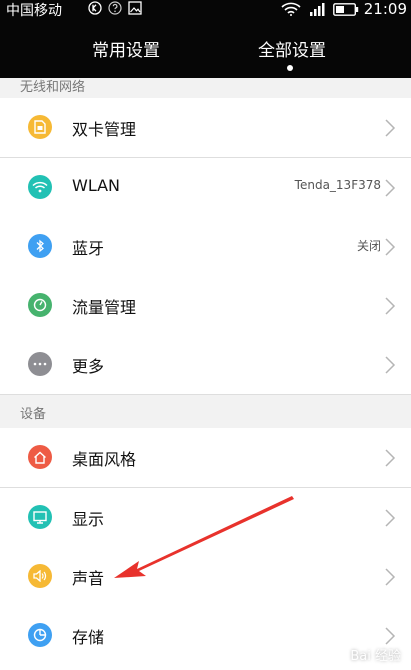 The height and width of the screenshot is (670, 411). I want to click on wlan-network-name: Tenda_13F378, so click(337, 185).